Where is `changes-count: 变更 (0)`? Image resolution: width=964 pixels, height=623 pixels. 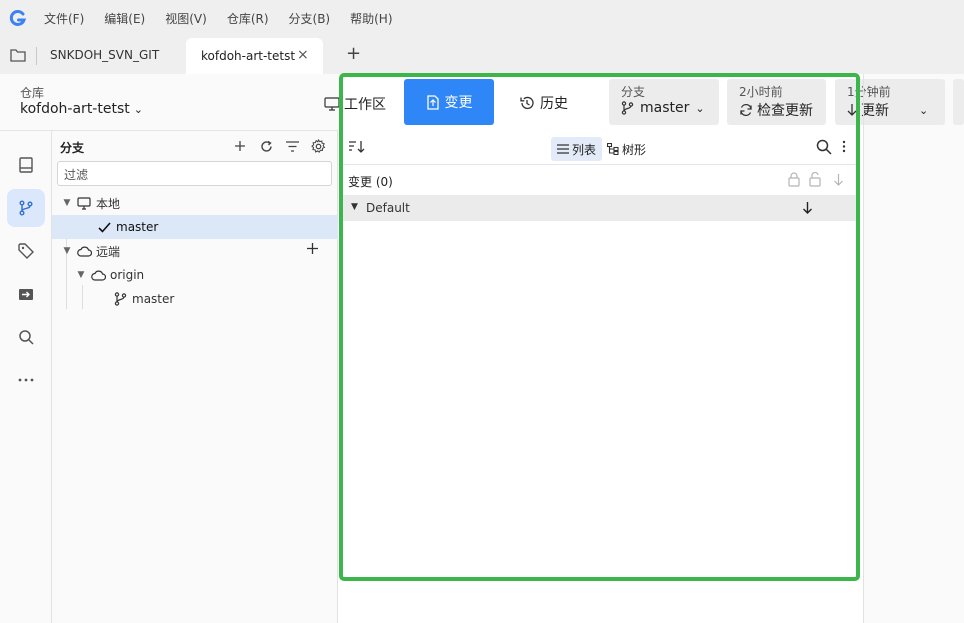
changes-count: 变更 (0) is located at coordinates (370, 182).